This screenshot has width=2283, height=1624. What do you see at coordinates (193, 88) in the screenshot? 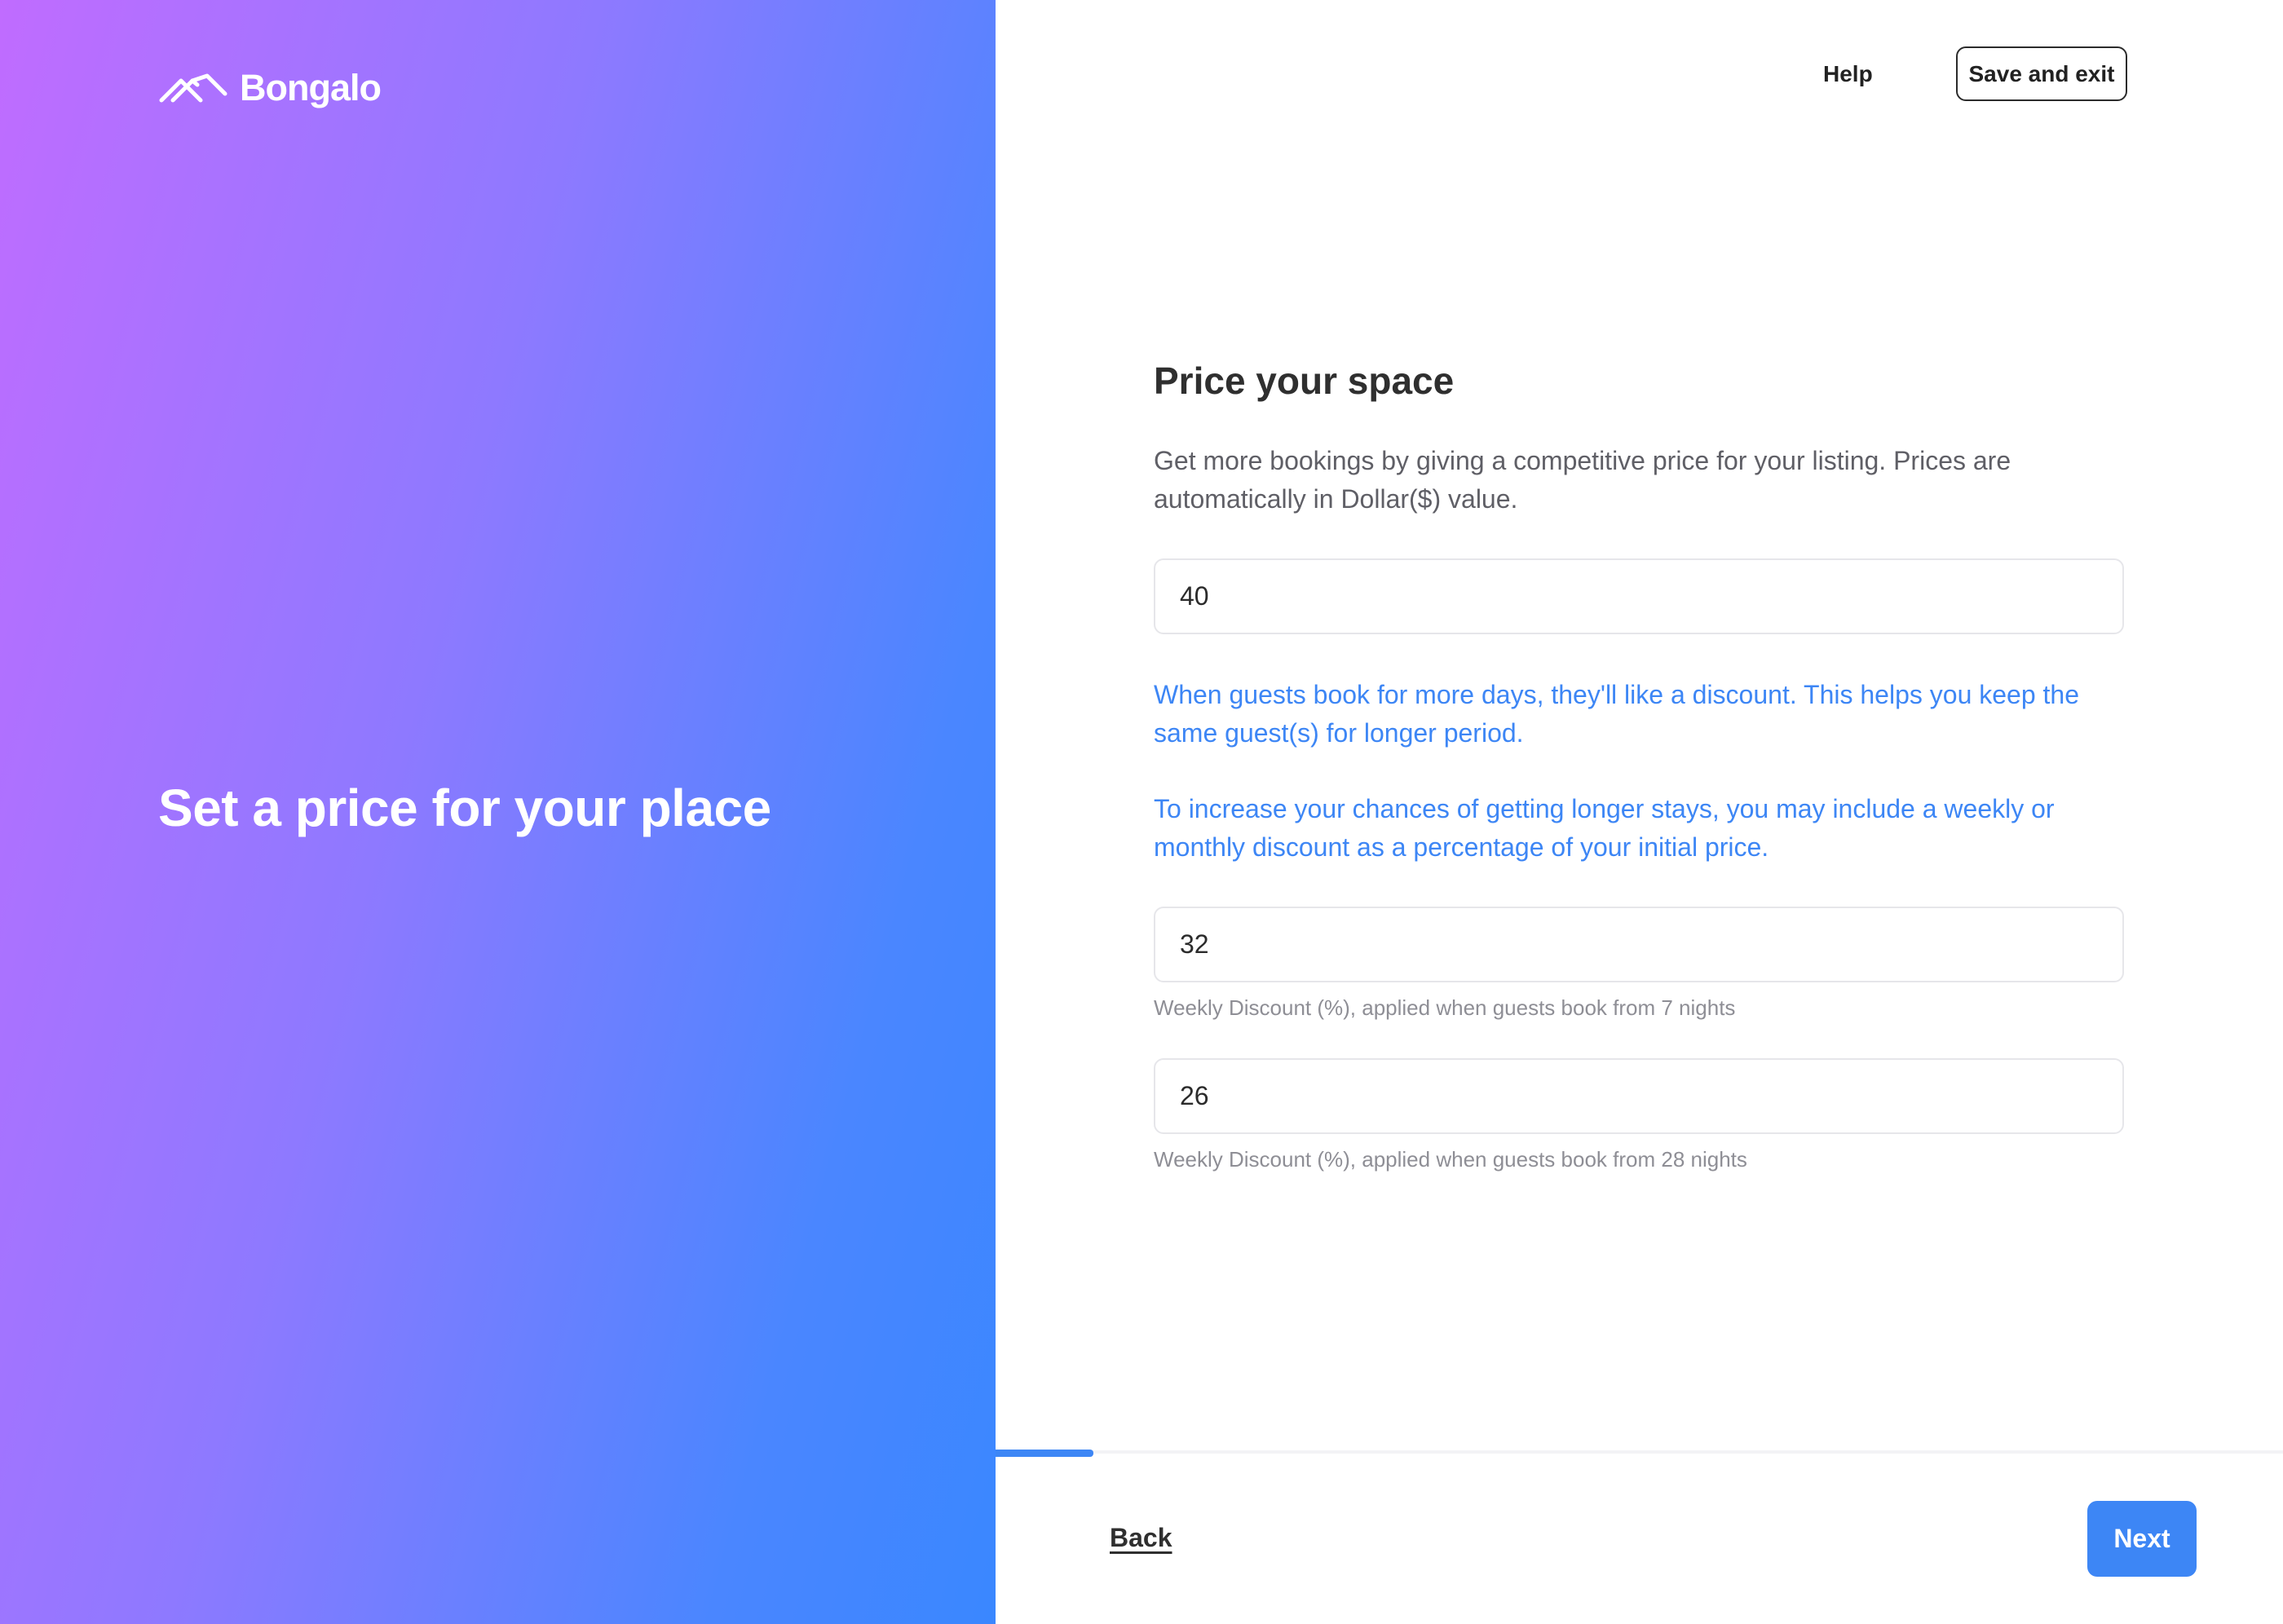
I see `roof-chevrons-icon` at bounding box center [193, 88].